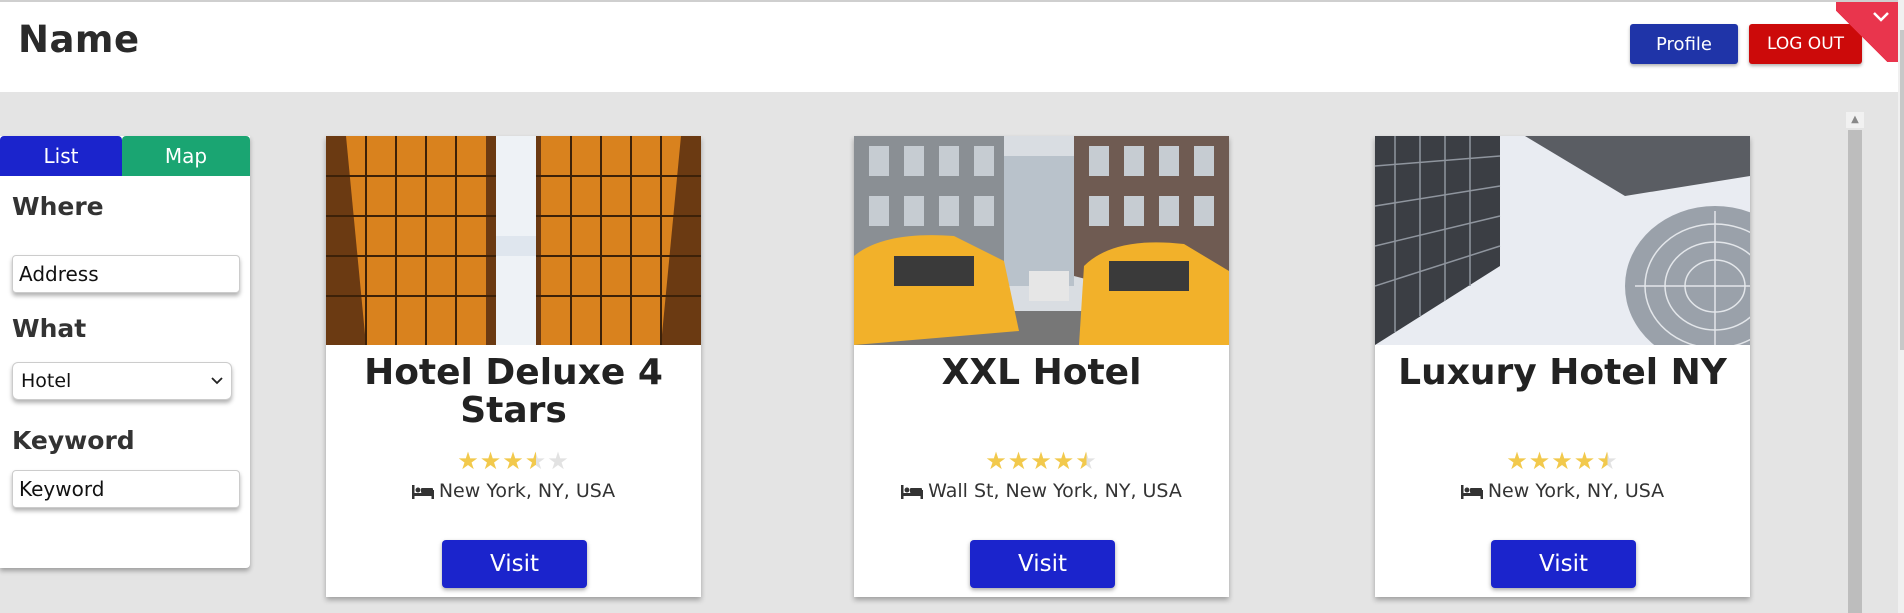 Image resolution: width=1904 pixels, height=613 pixels. I want to click on app-title: Name, so click(79, 39).